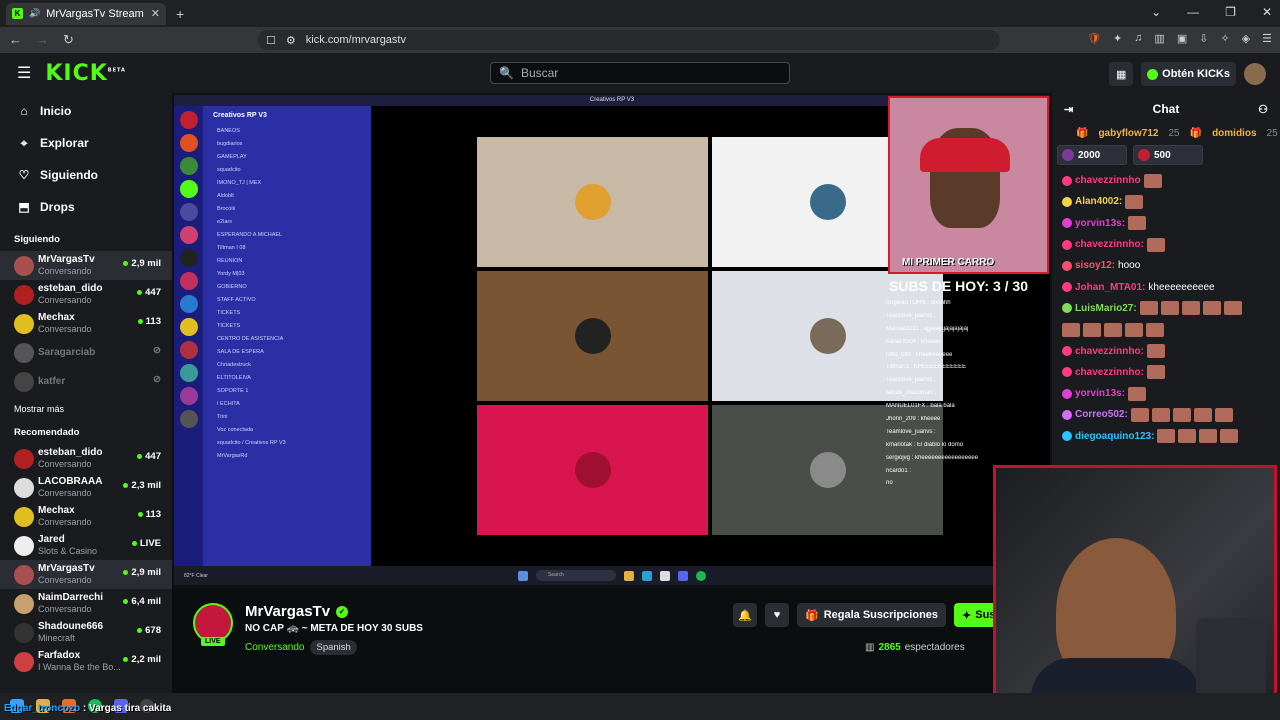 The image size is (1280, 720). I want to click on channel-item: katfer ⊘, so click(86, 381).